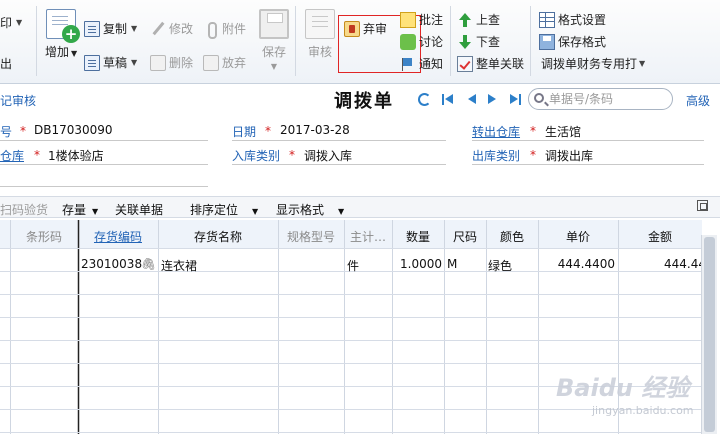  What do you see at coordinates (6, 132) in the screenshot?
I see `doc-no-label: 号` at bounding box center [6, 132].